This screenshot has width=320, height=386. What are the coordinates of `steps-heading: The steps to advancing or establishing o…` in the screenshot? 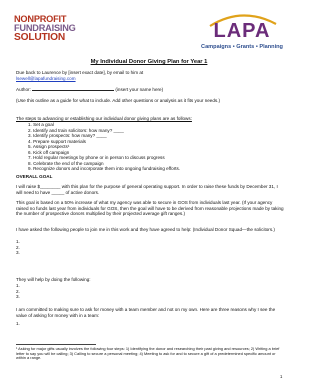 It's located at (104, 118).